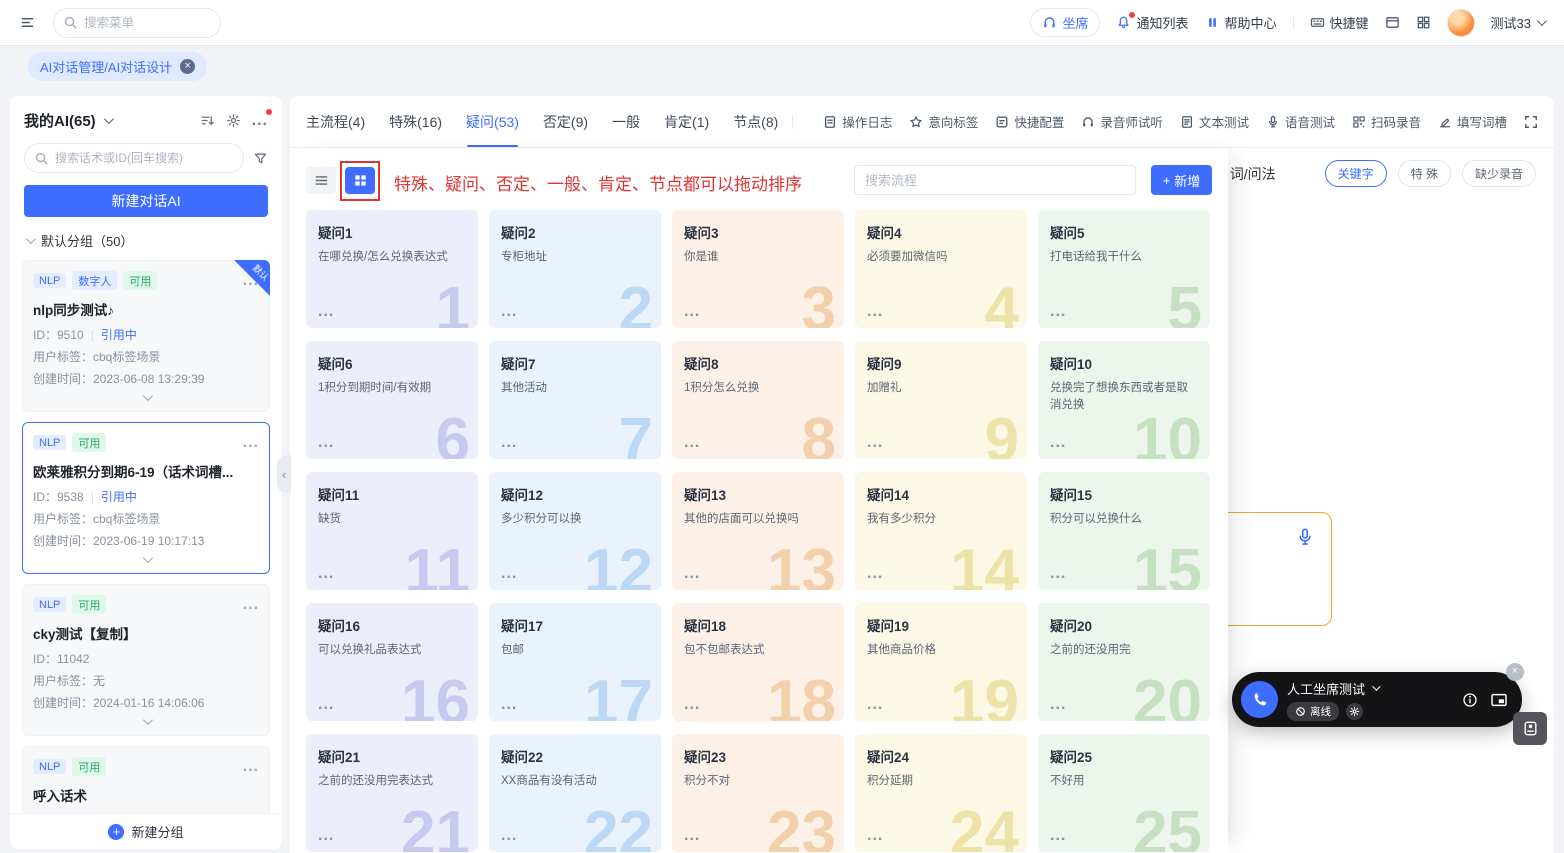 The image size is (1564, 853). I want to click on filter-keyword: 关键字, so click(1355, 173).